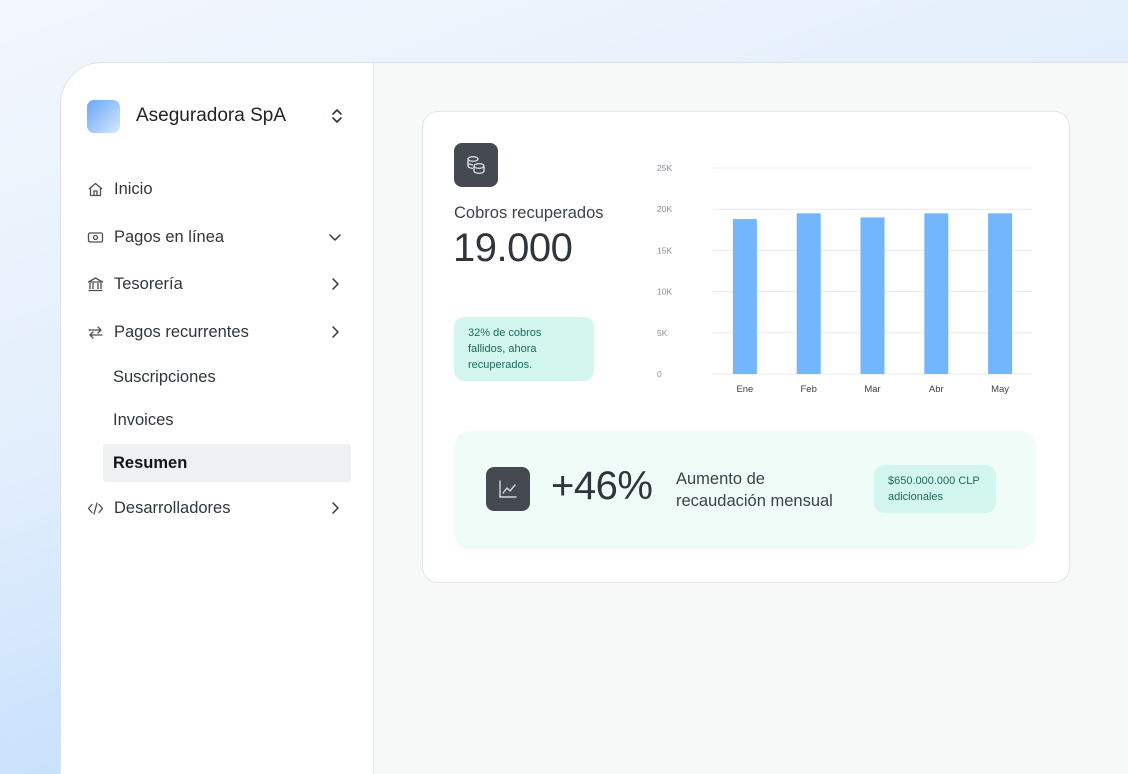 The height and width of the screenshot is (774, 1128). I want to click on arrows-swap-icon, so click(95, 332).